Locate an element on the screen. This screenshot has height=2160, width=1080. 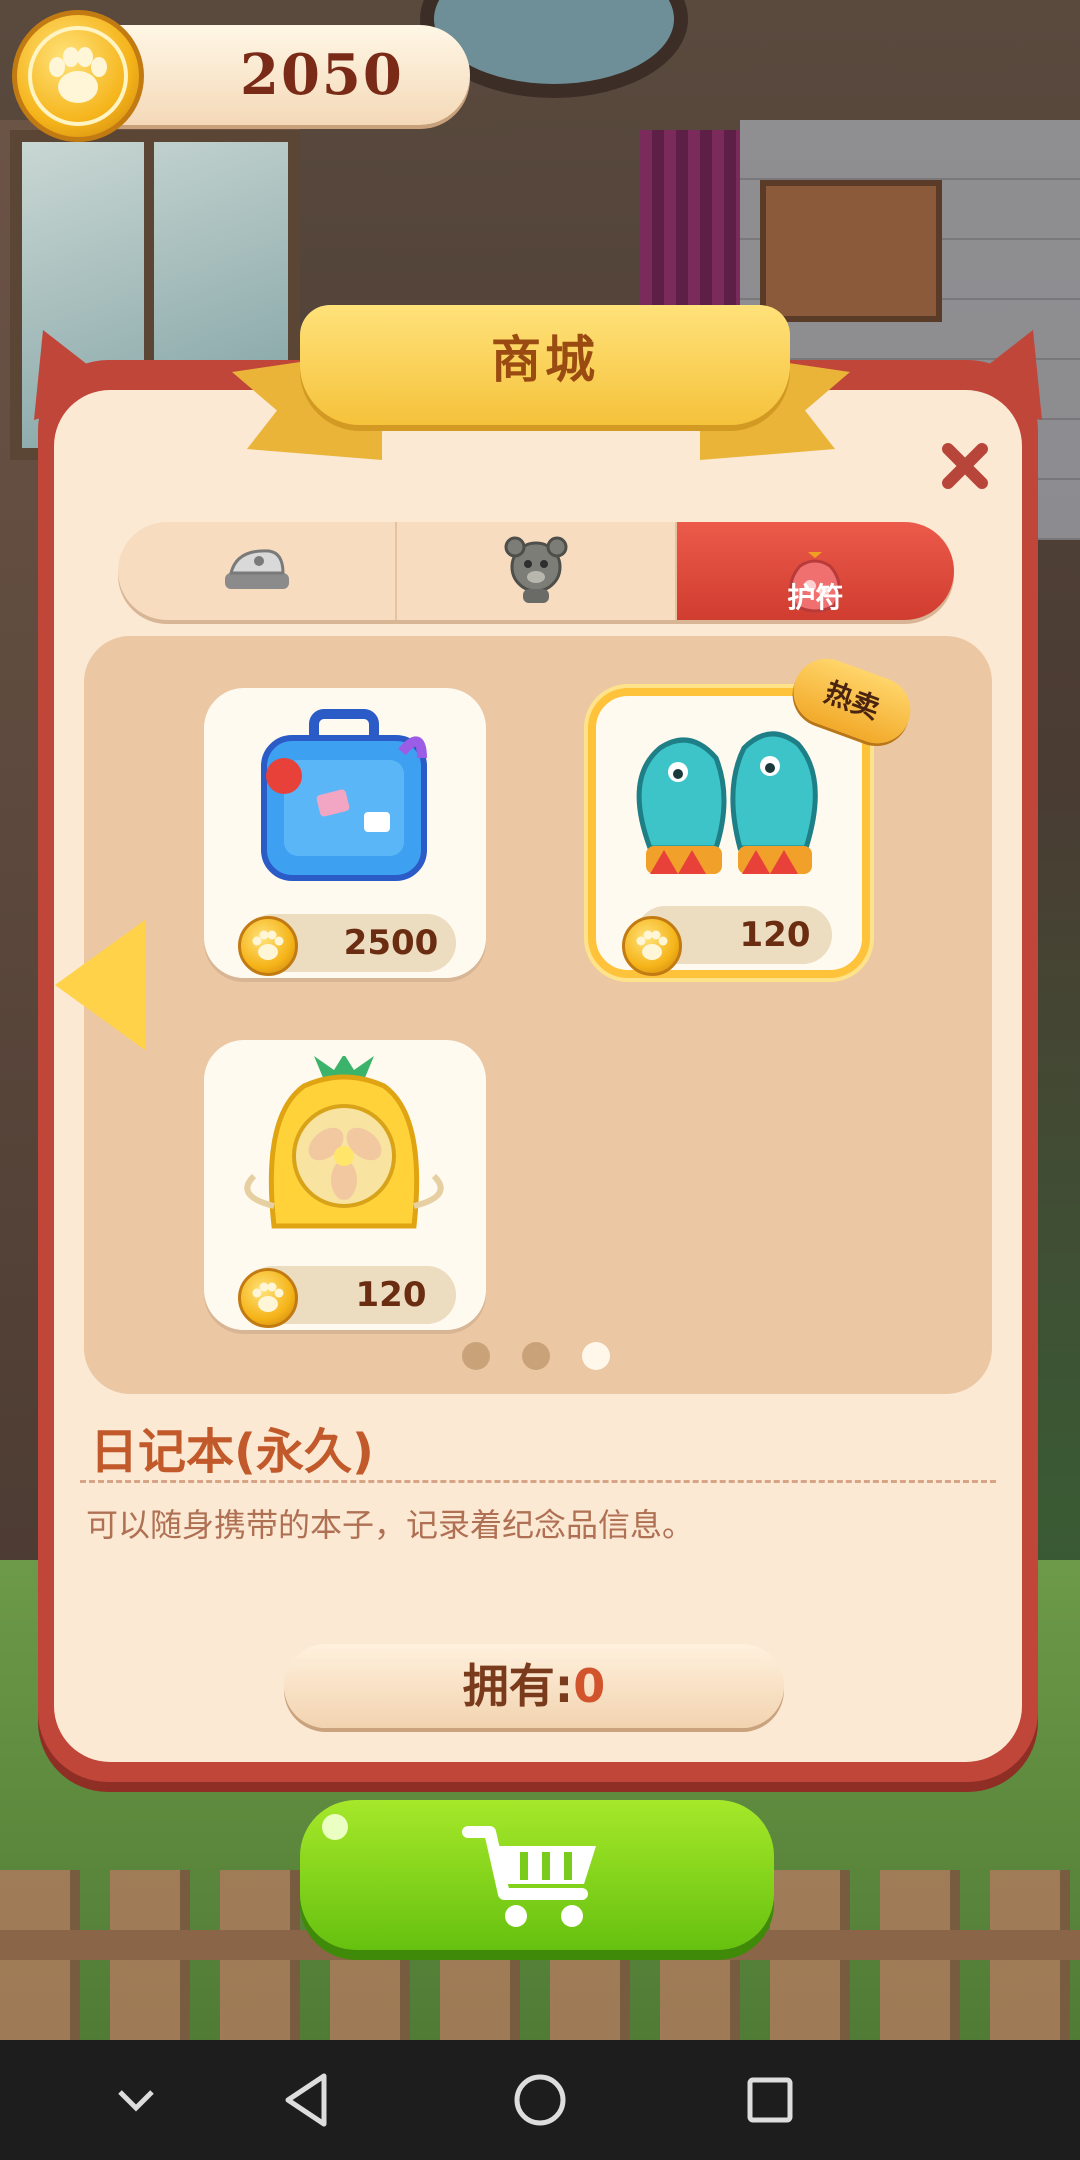
close-button is located at coordinates (965, 465).